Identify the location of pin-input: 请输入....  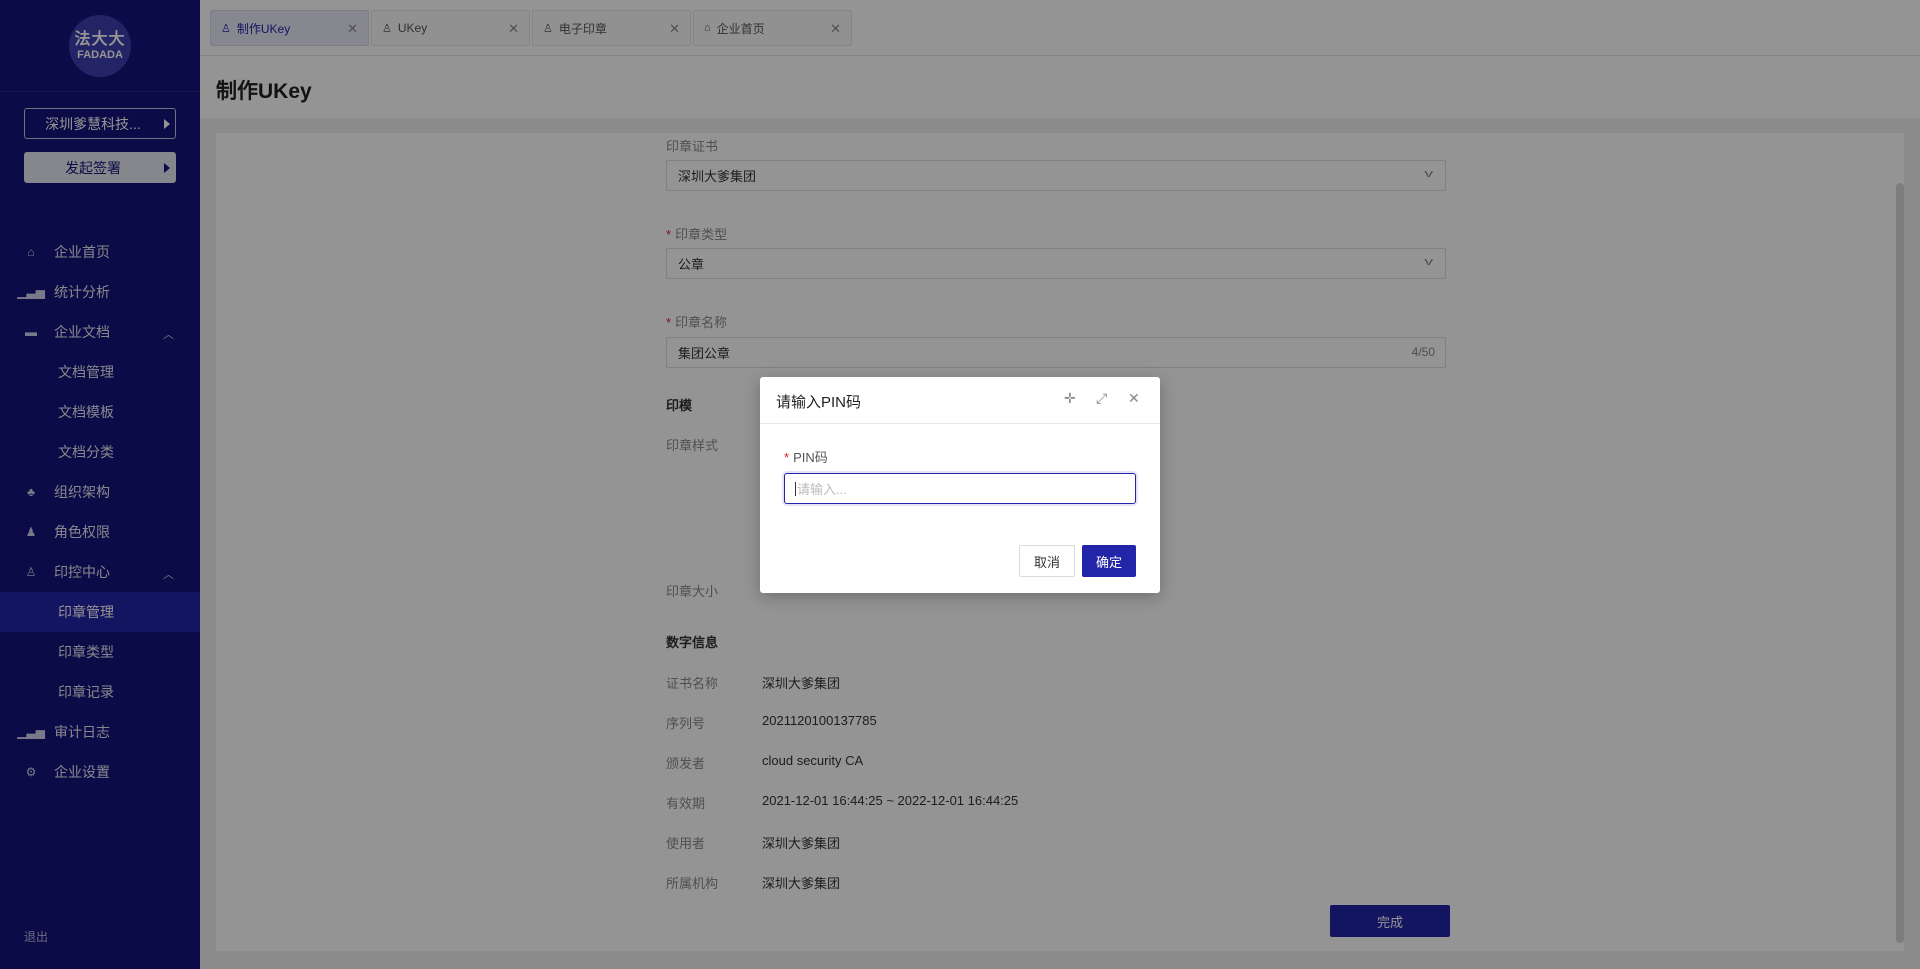
(960, 488).